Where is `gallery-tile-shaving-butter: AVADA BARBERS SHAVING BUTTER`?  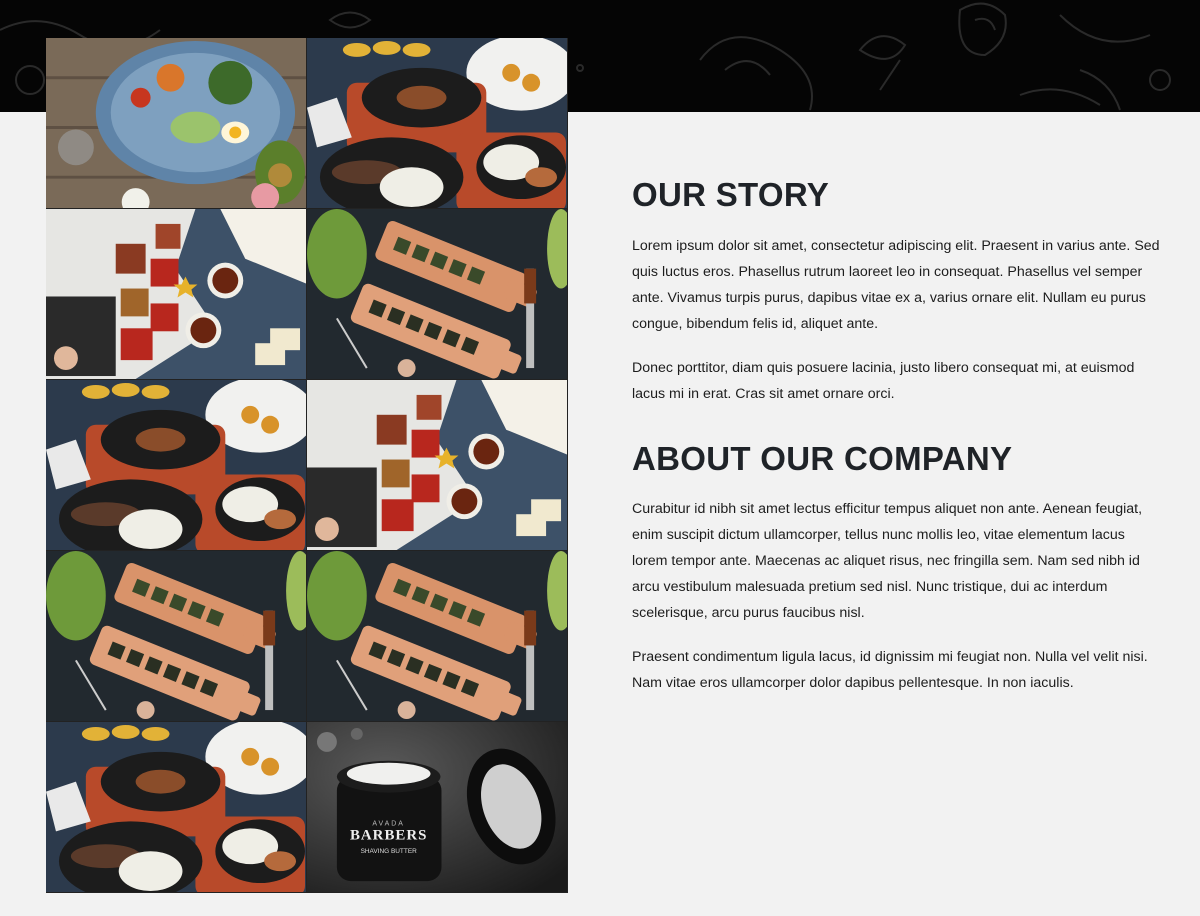 gallery-tile-shaving-butter: AVADA BARBERS SHAVING BUTTER is located at coordinates (437, 807).